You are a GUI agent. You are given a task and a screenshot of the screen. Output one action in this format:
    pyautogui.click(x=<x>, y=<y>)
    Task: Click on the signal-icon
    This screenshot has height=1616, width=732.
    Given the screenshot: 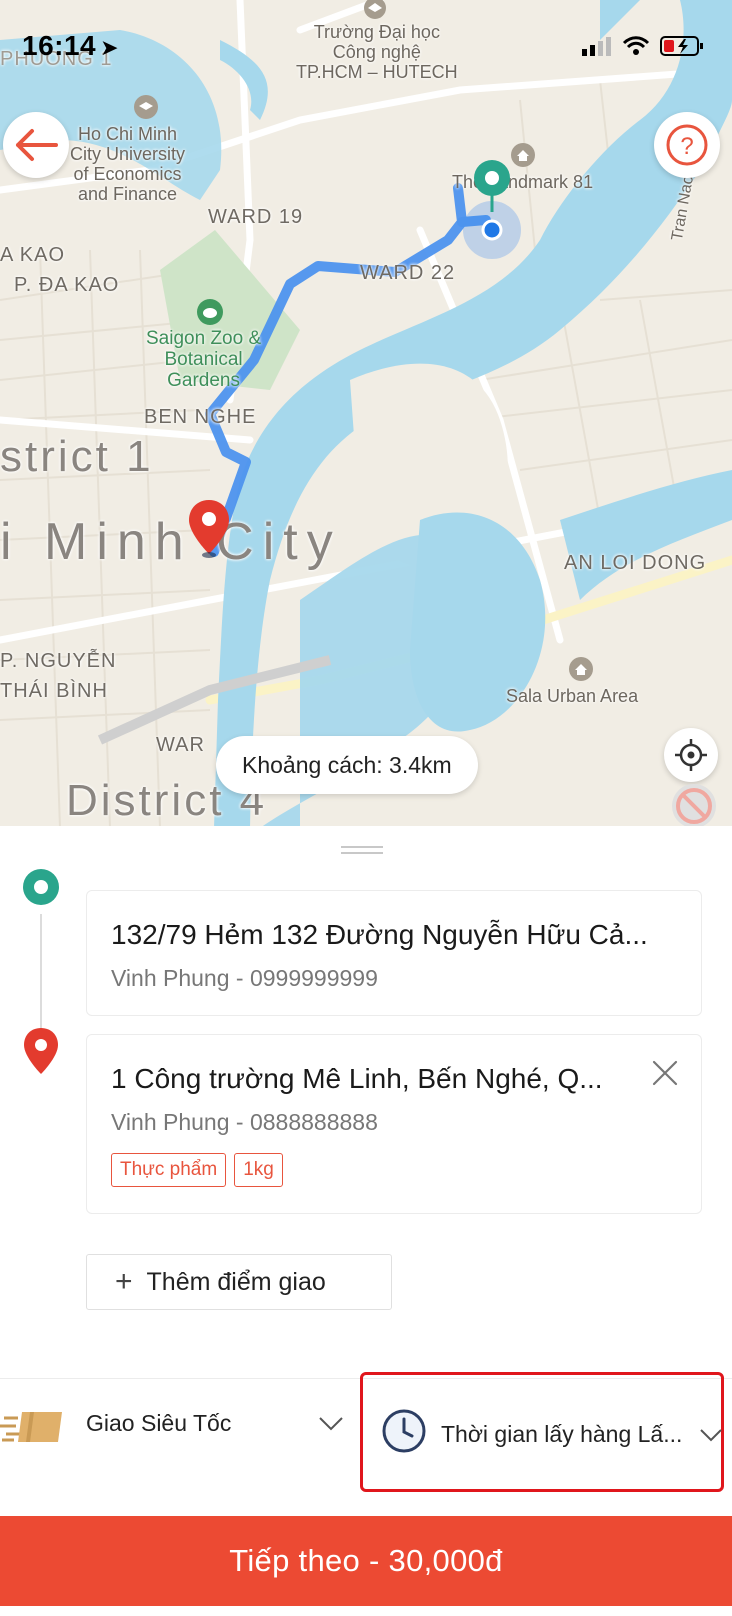 What is the action you would take?
    pyautogui.click(x=596, y=46)
    